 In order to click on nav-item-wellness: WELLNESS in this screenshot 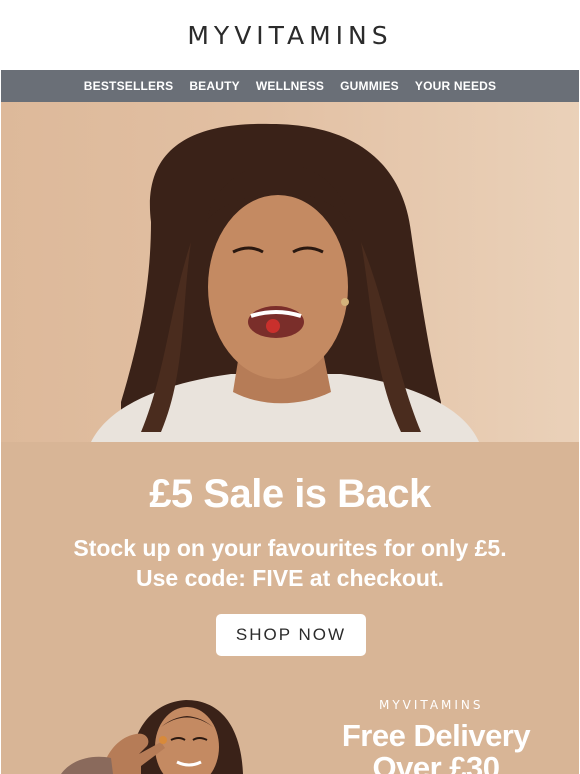, I will do `click(290, 86)`.